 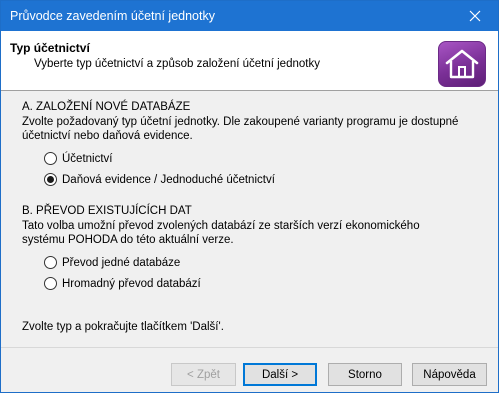 What do you see at coordinates (203, 374) in the screenshot?
I see `back-button: < Zpět` at bounding box center [203, 374].